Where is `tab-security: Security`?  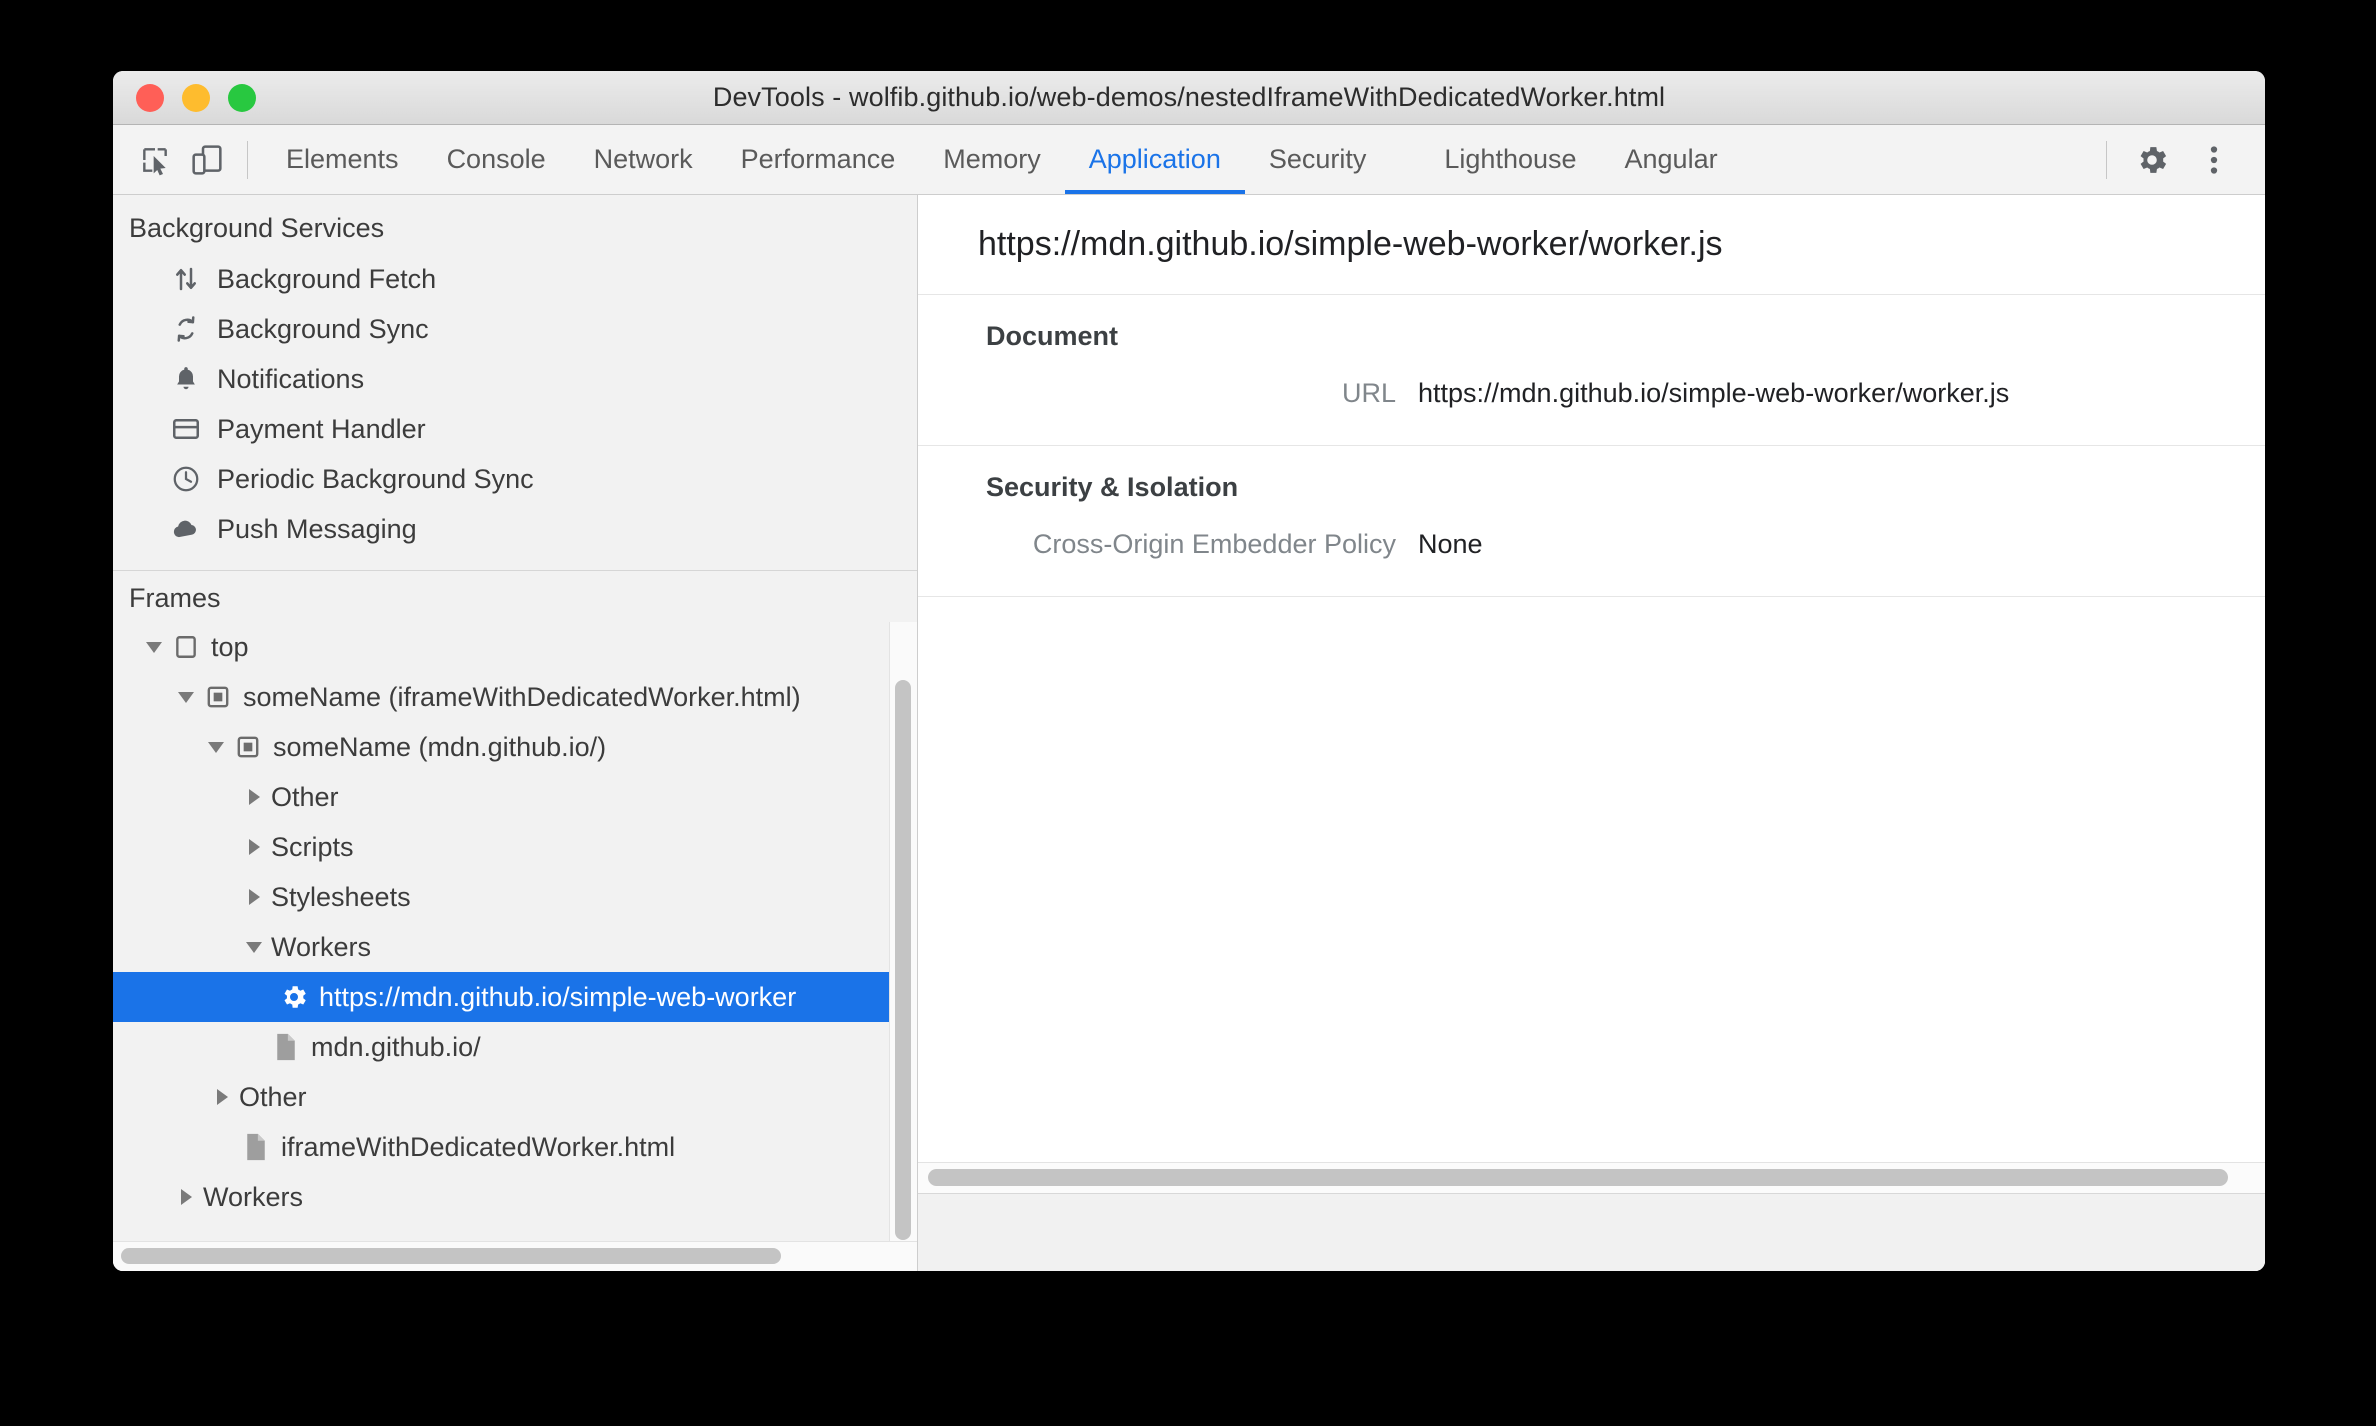
tab-security: Security is located at coordinates (1318, 159).